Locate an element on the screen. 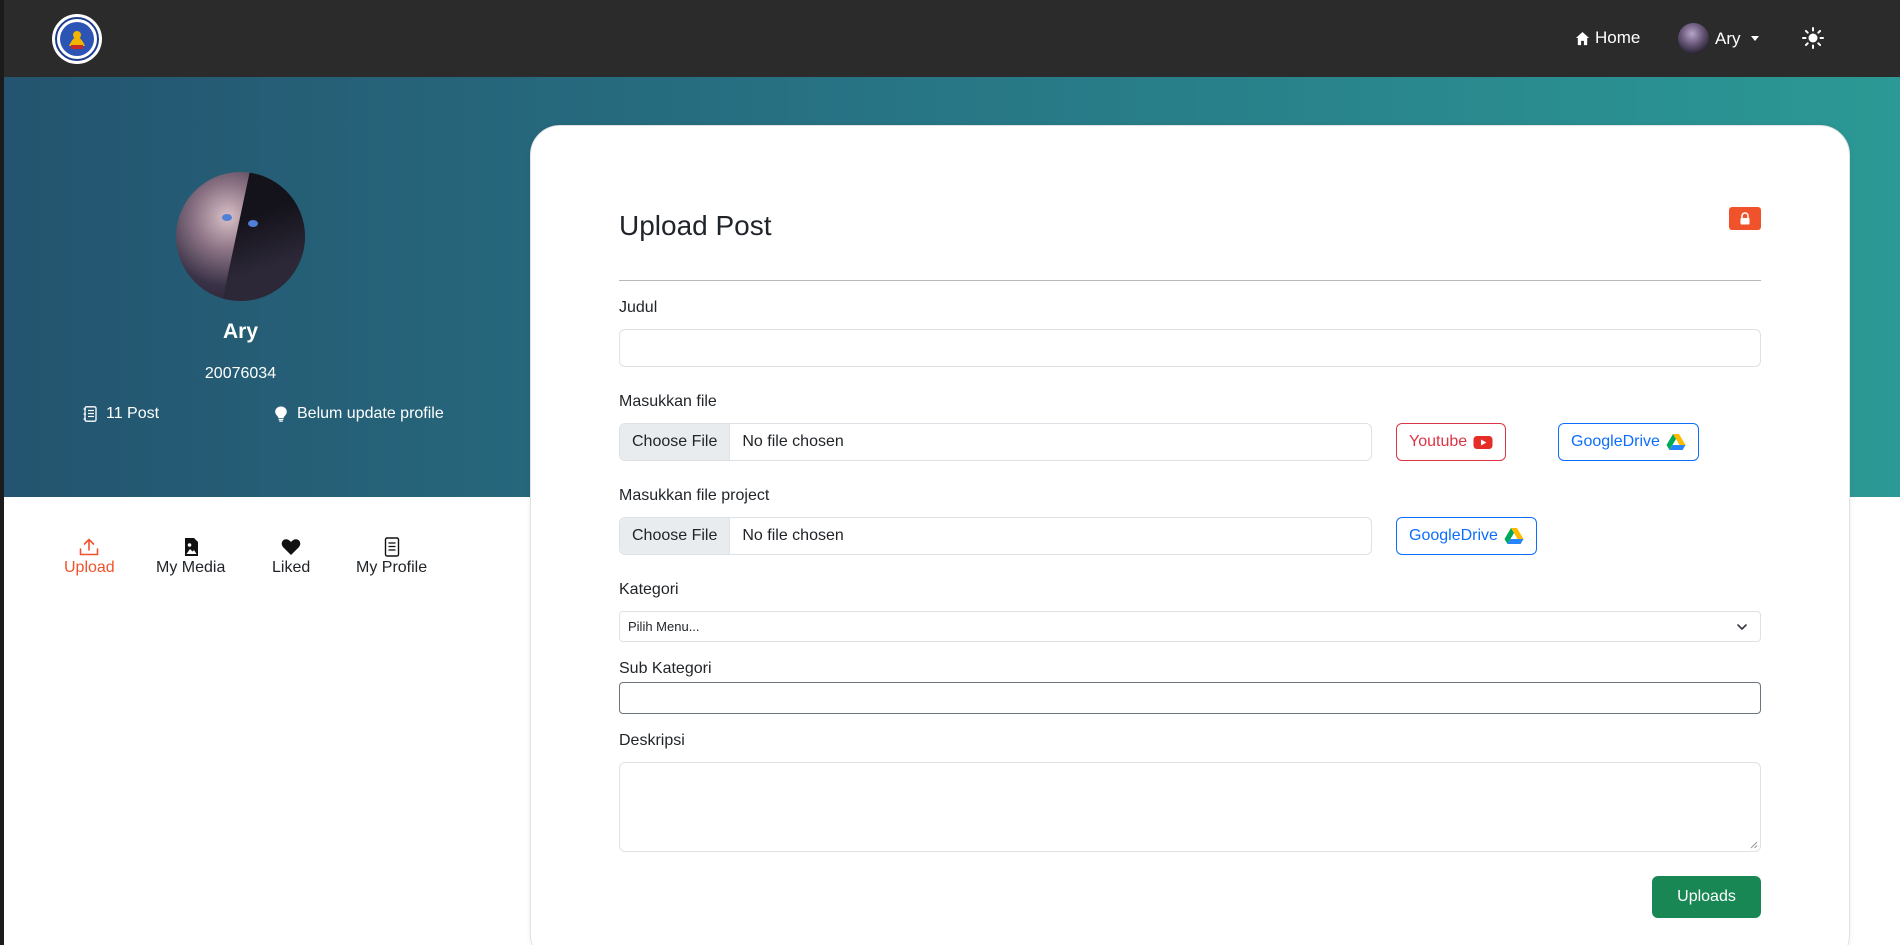 The width and height of the screenshot is (1900, 945). upload-icon is located at coordinates (89, 547).